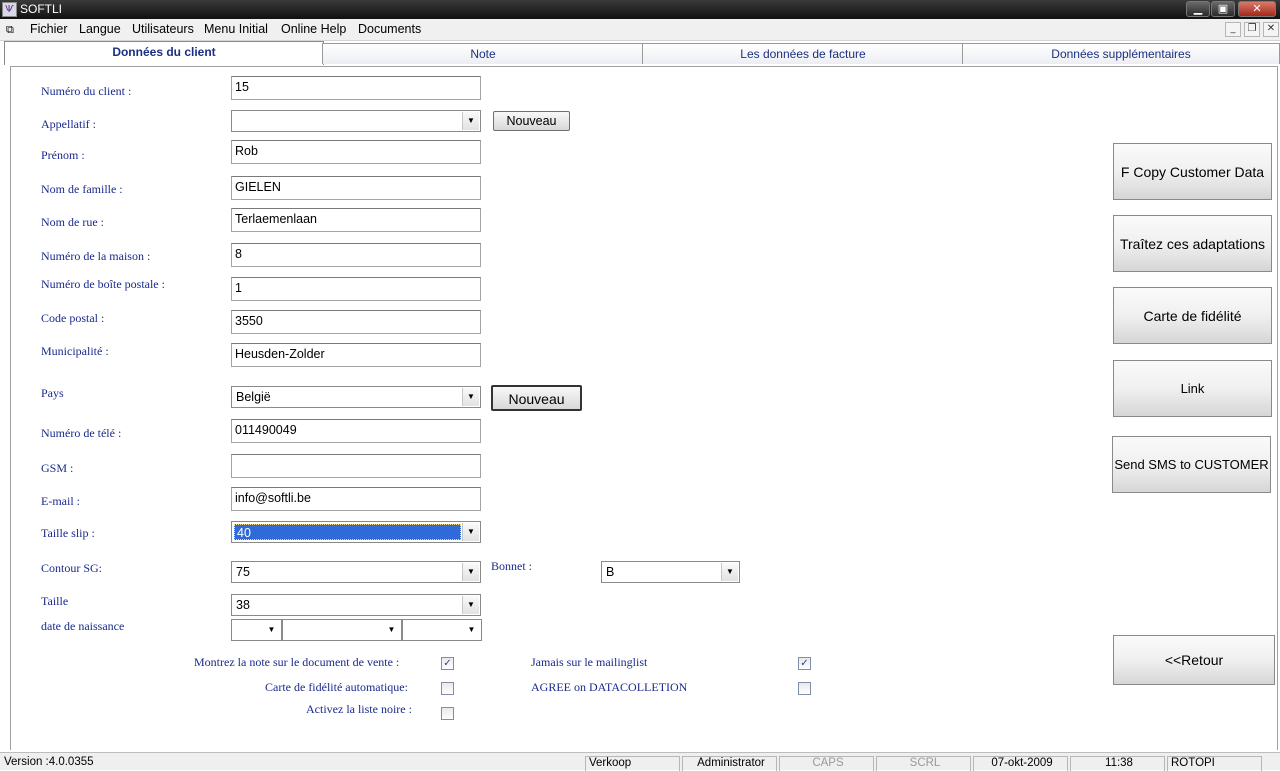 Image resolution: width=1280 pixels, height=771 pixels. Describe the element at coordinates (356, 255) in the screenshot. I see `numero-maison-field: 8` at that location.